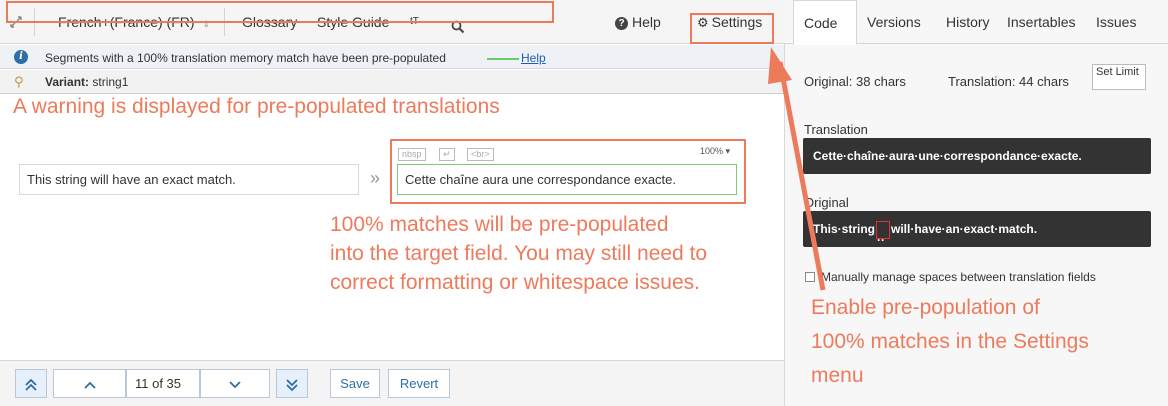  What do you see at coordinates (447, 154) in the screenshot?
I see `return-insert-button: ↵` at bounding box center [447, 154].